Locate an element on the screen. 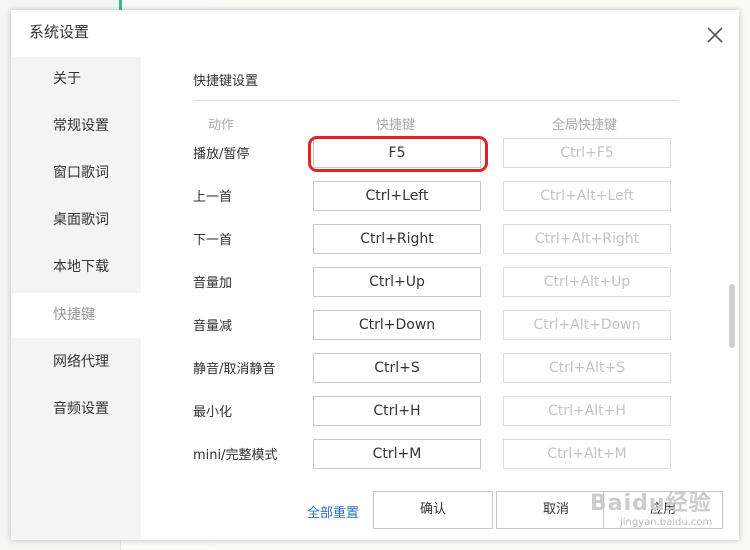 Image resolution: width=750 pixels, height=550 pixels. sidebar-item-network-proxy: 网络代理 is located at coordinates (76, 362).